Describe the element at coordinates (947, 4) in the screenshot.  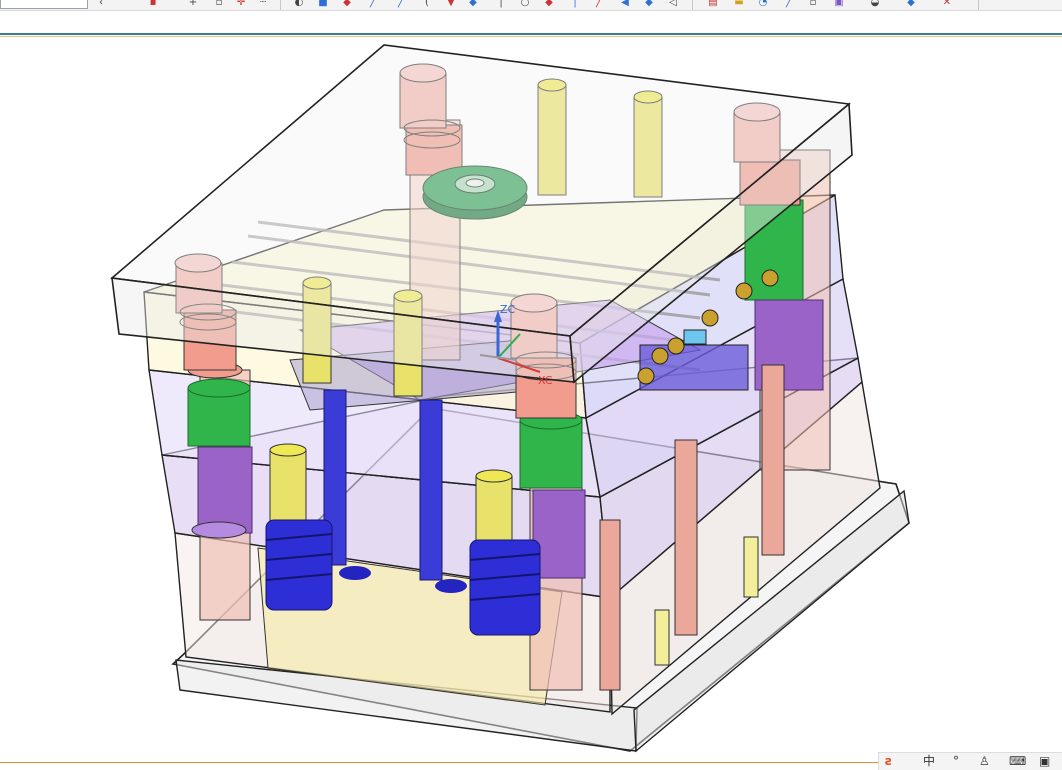
I see `close-view-icon: ✕` at that location.